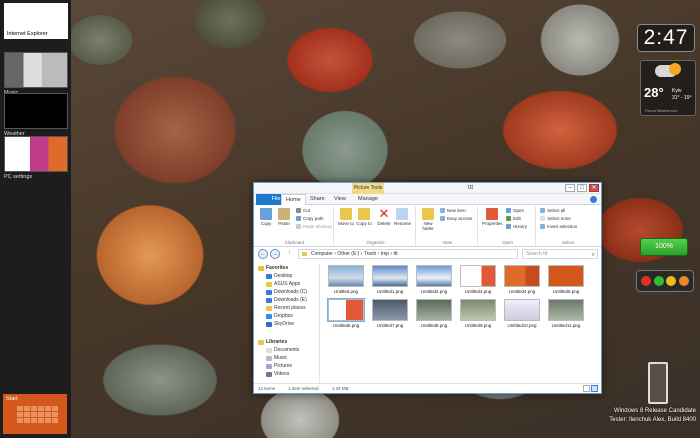 This screenshot has height=438, width=700. What do you see at coordinates (586, 388) in the screenshot?
I see `details-view-icon` at bounding box center [586, 388].